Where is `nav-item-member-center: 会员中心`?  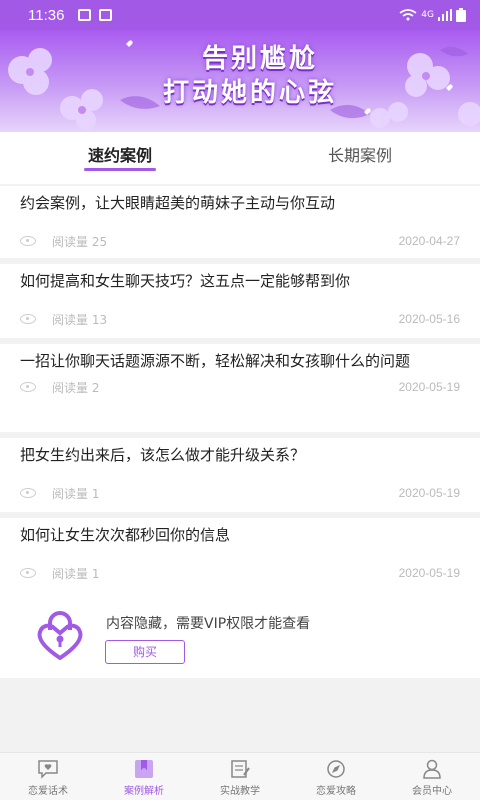
nav-item-member-center: 会员中心 is located at coordinates (432, 776).